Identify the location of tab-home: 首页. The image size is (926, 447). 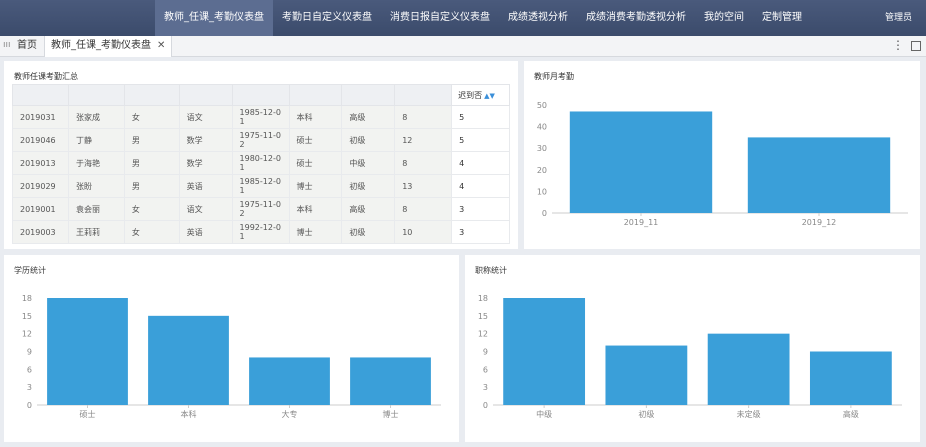
(27, 46).